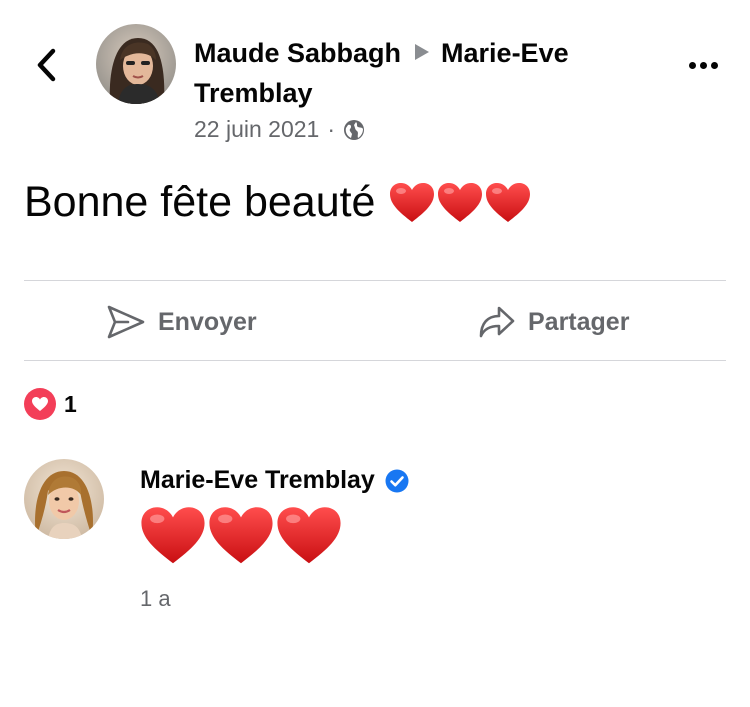  I want to click on comment-author: Marie-Eve Tremblay, so click(274, 480).